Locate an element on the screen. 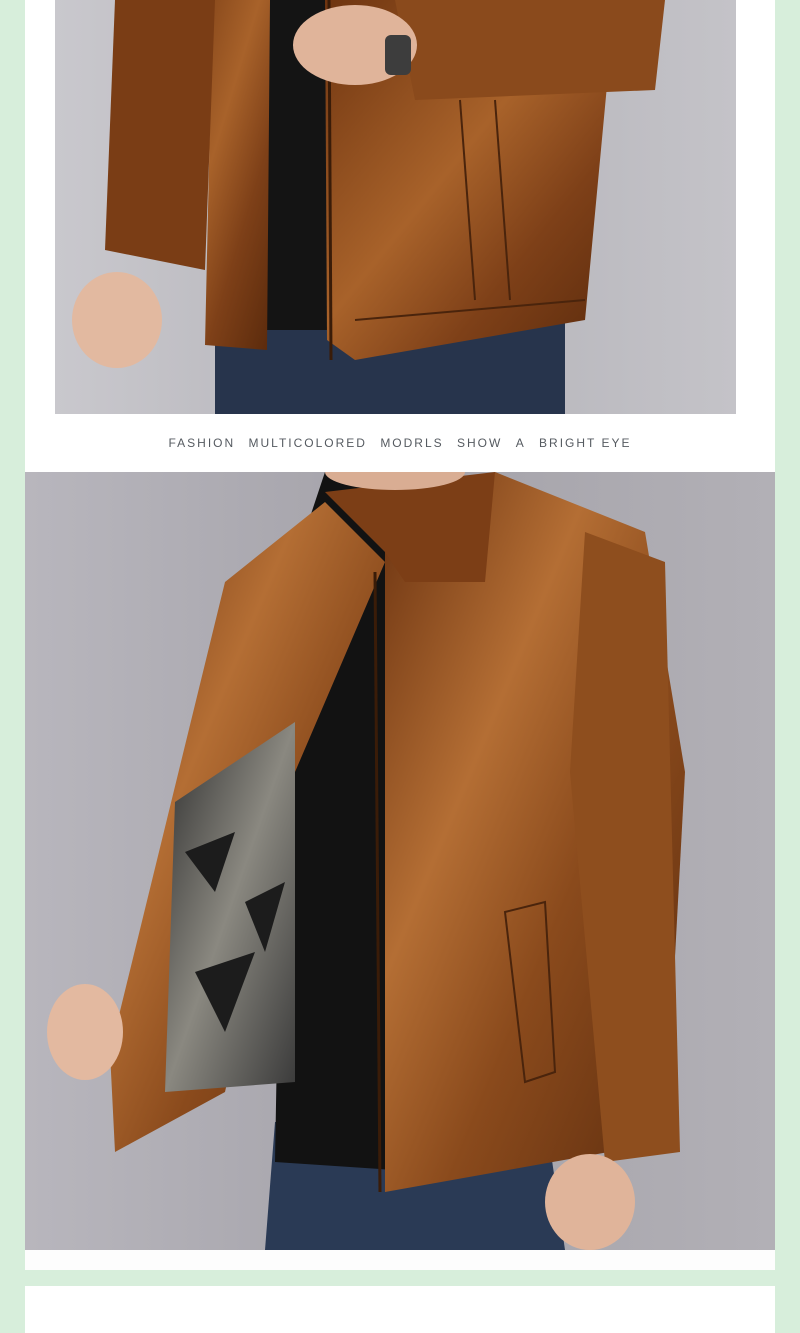  caption-word: BRIGHT EYE is located at coordinates (585, 443).